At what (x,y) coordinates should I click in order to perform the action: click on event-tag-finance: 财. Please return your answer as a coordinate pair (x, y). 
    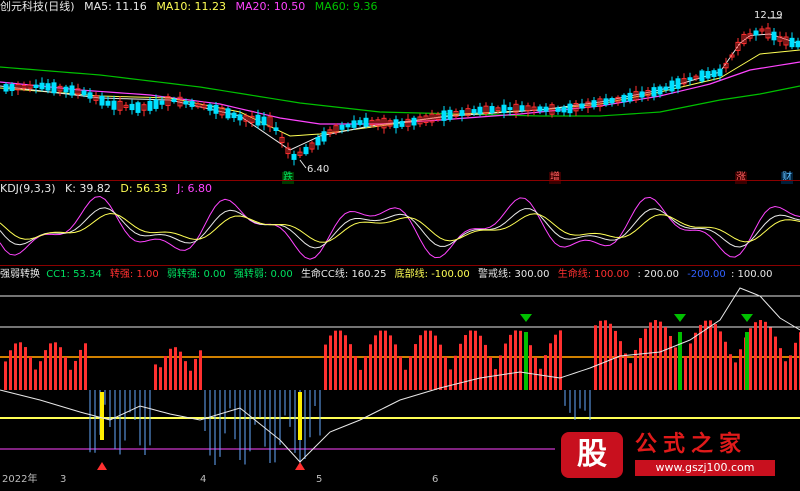
    Looking at the image, I should click on (787, 178).